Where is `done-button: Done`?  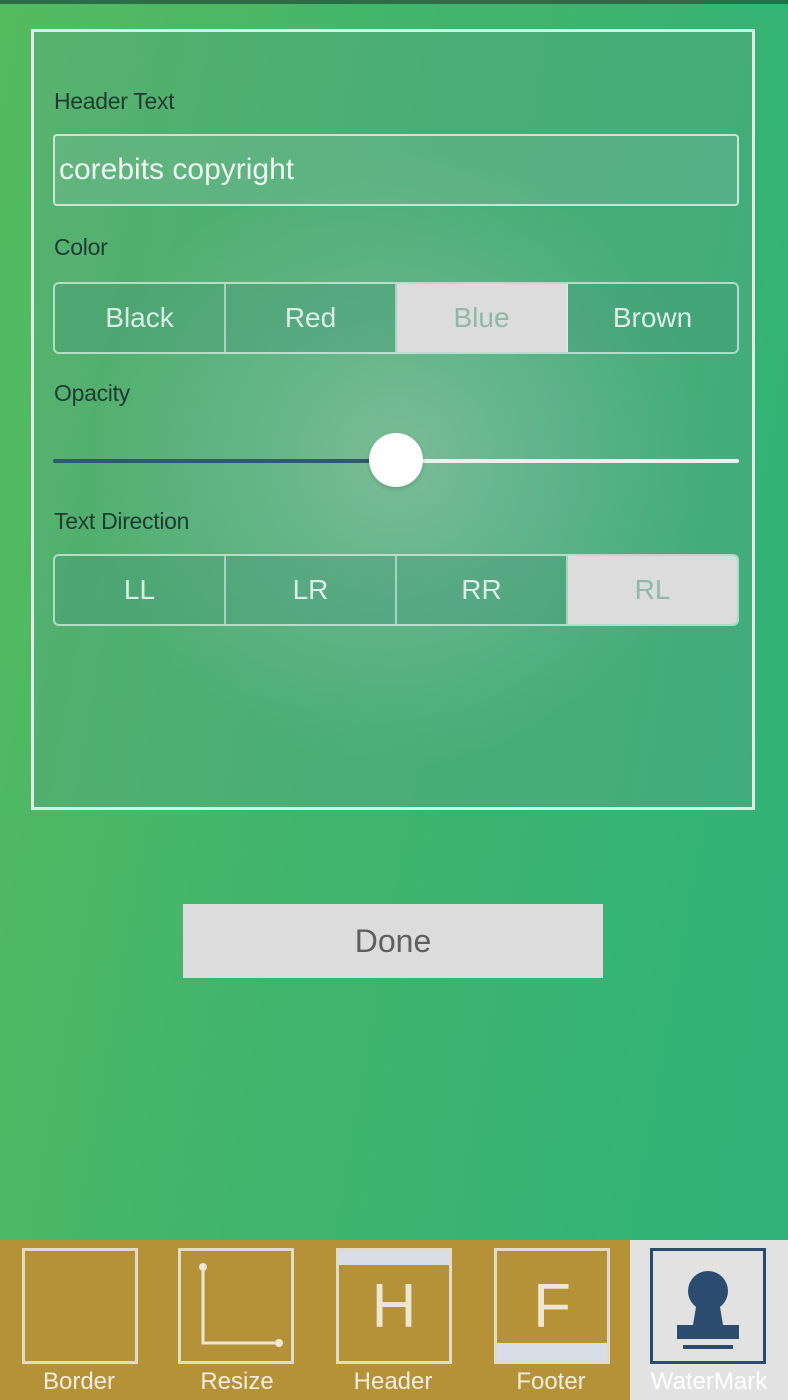 done-button: Done is located at coordinates (393, 941).